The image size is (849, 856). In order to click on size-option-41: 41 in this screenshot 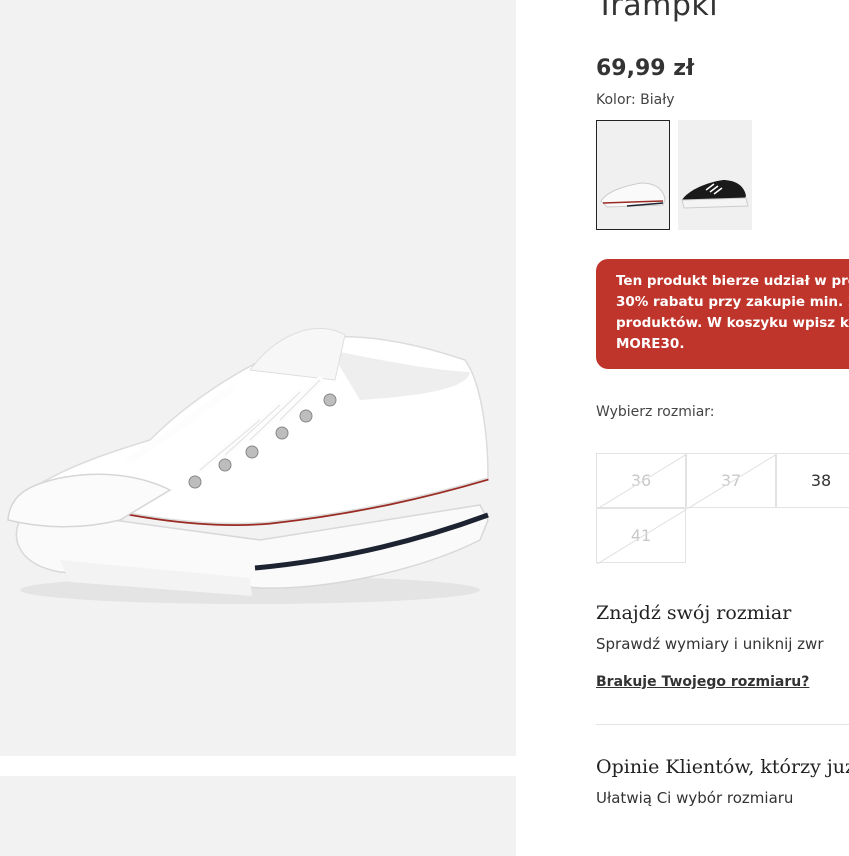, I will do `click(641, 536)`.